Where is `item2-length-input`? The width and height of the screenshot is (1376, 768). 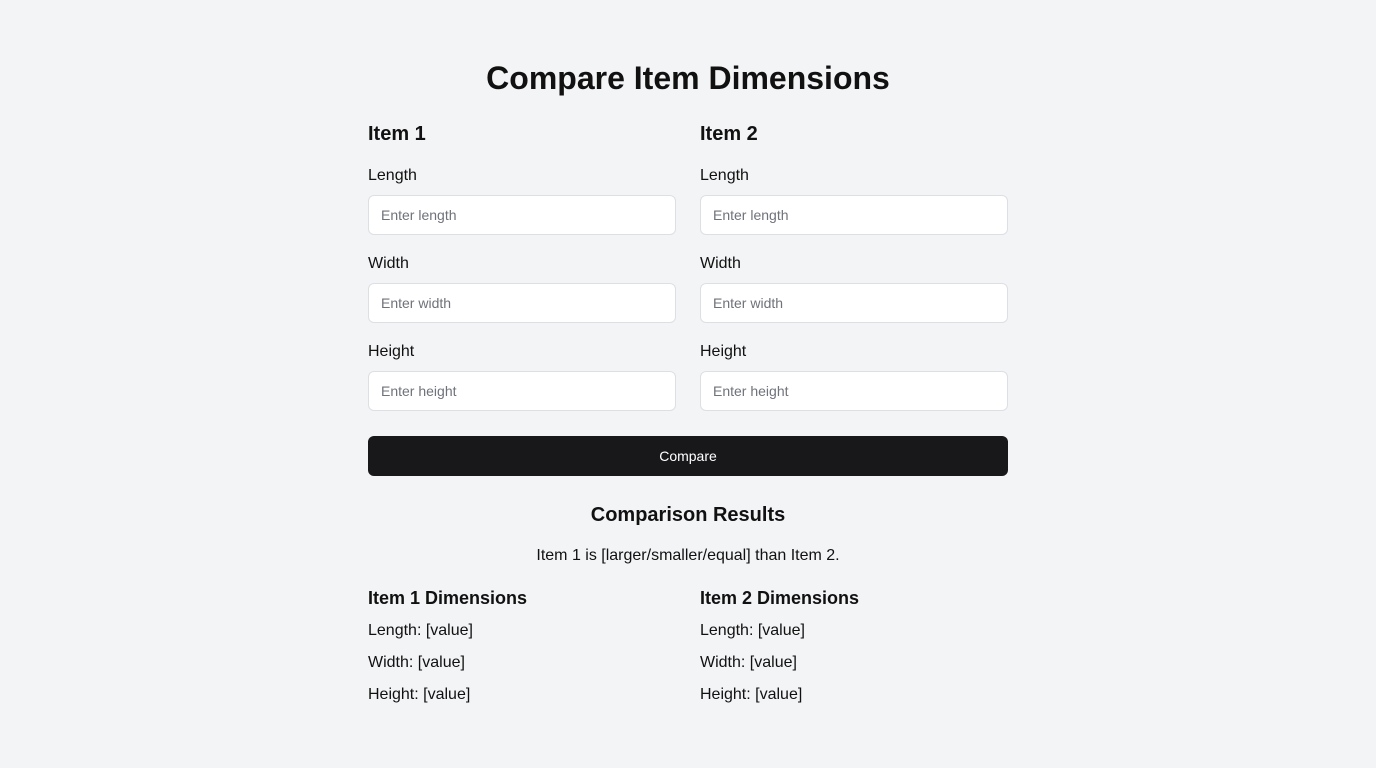
item2-length-input is located at coordinates (854, 215).